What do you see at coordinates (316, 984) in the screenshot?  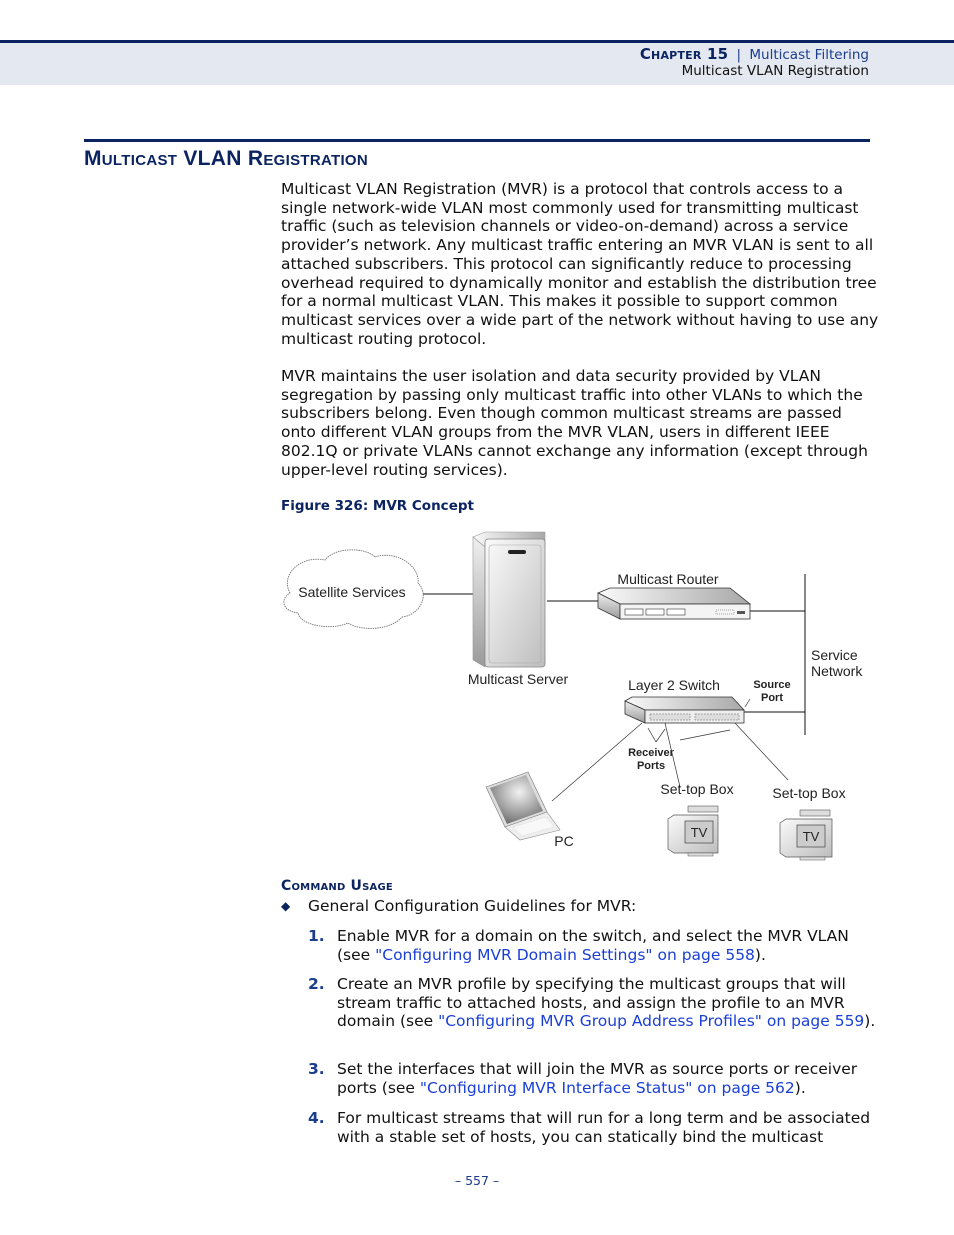 I see `step-number: 2.` at bounding box center [316, 984].